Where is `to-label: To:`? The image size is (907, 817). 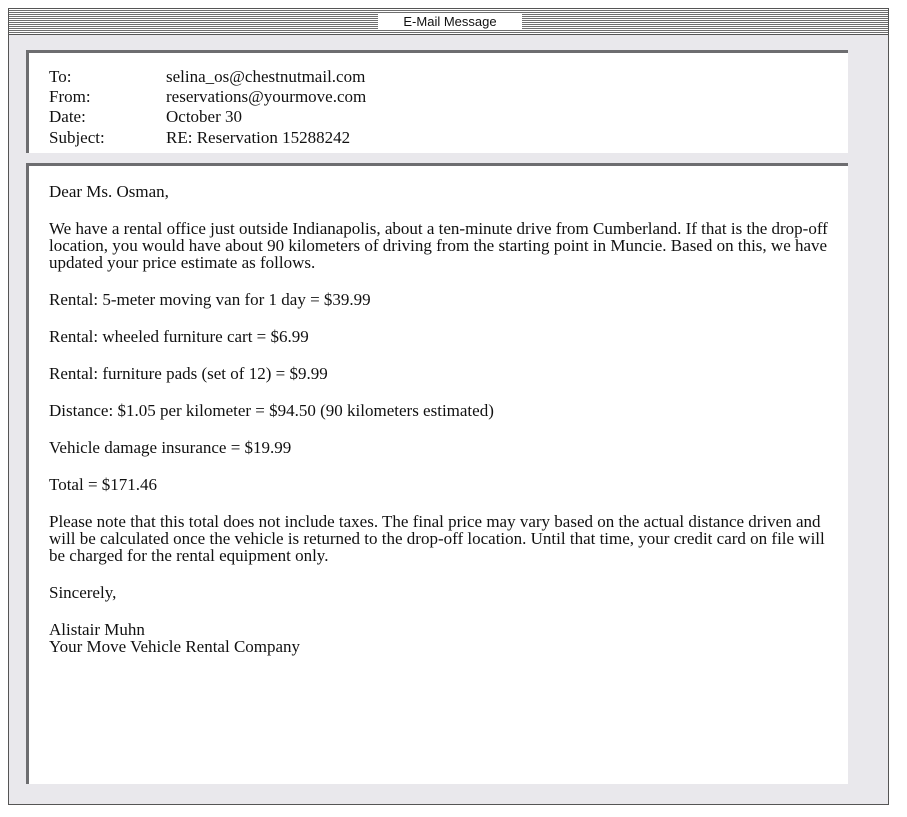
to-label: To: is located at coordinates (60, 76).